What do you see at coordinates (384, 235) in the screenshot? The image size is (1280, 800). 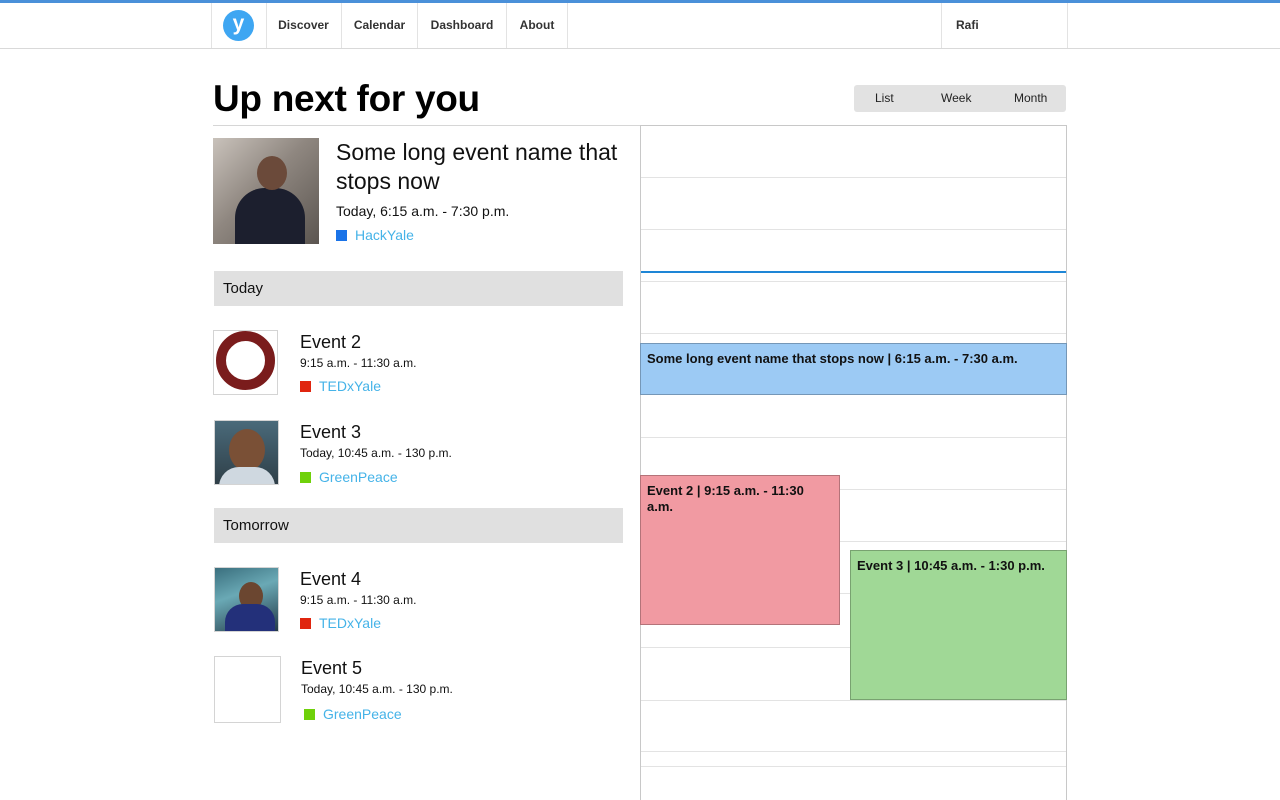 I see `org-label: HackYale` at bounding box center [384, 235].